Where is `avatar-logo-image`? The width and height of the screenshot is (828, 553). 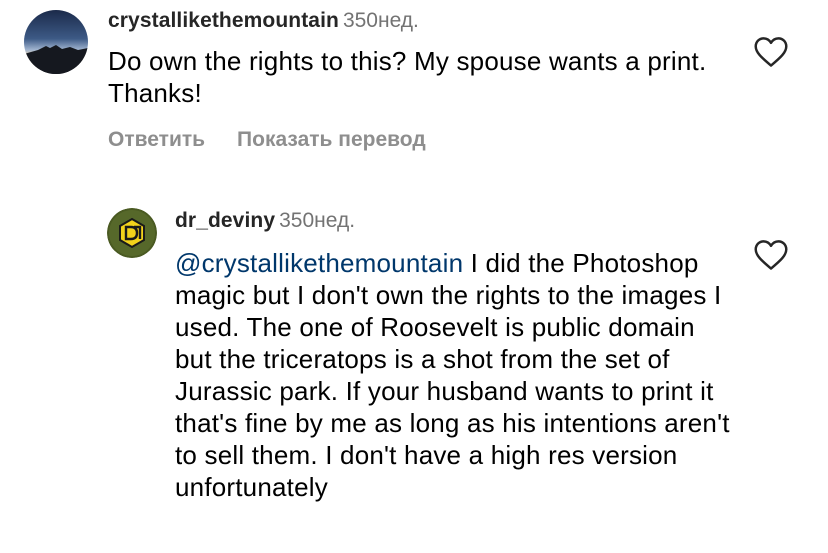
avatar-logo-image is located at coordinates (132, 233).